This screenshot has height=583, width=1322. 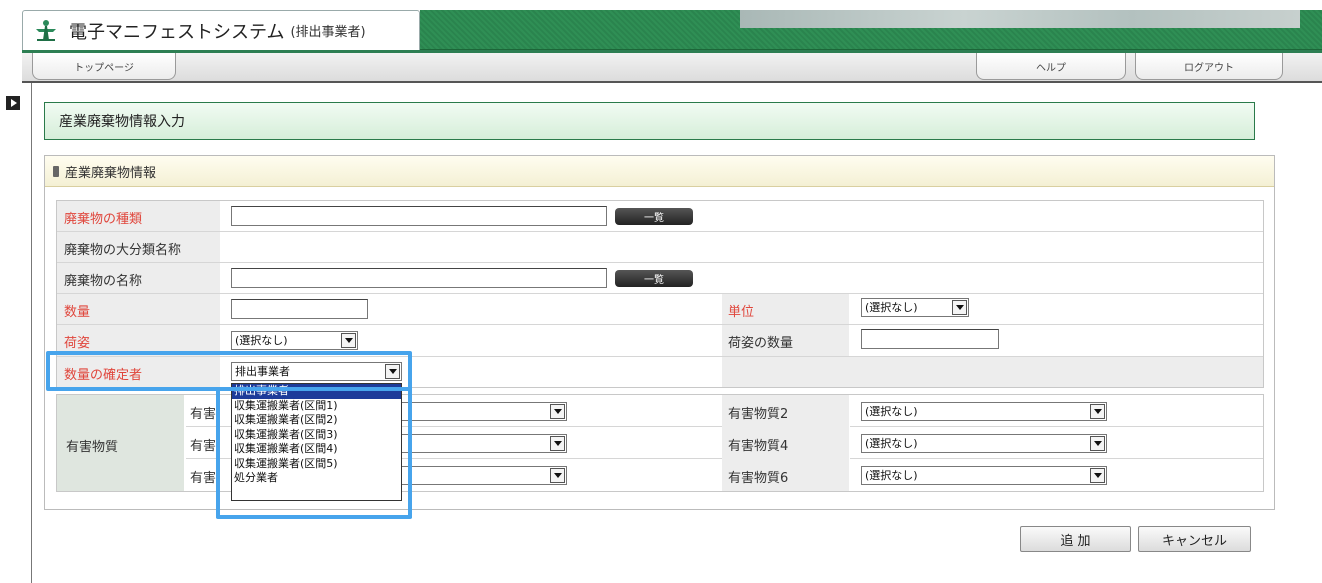 I want to click on waste-type-list-button: 一覧, so click(x=654, y=216).